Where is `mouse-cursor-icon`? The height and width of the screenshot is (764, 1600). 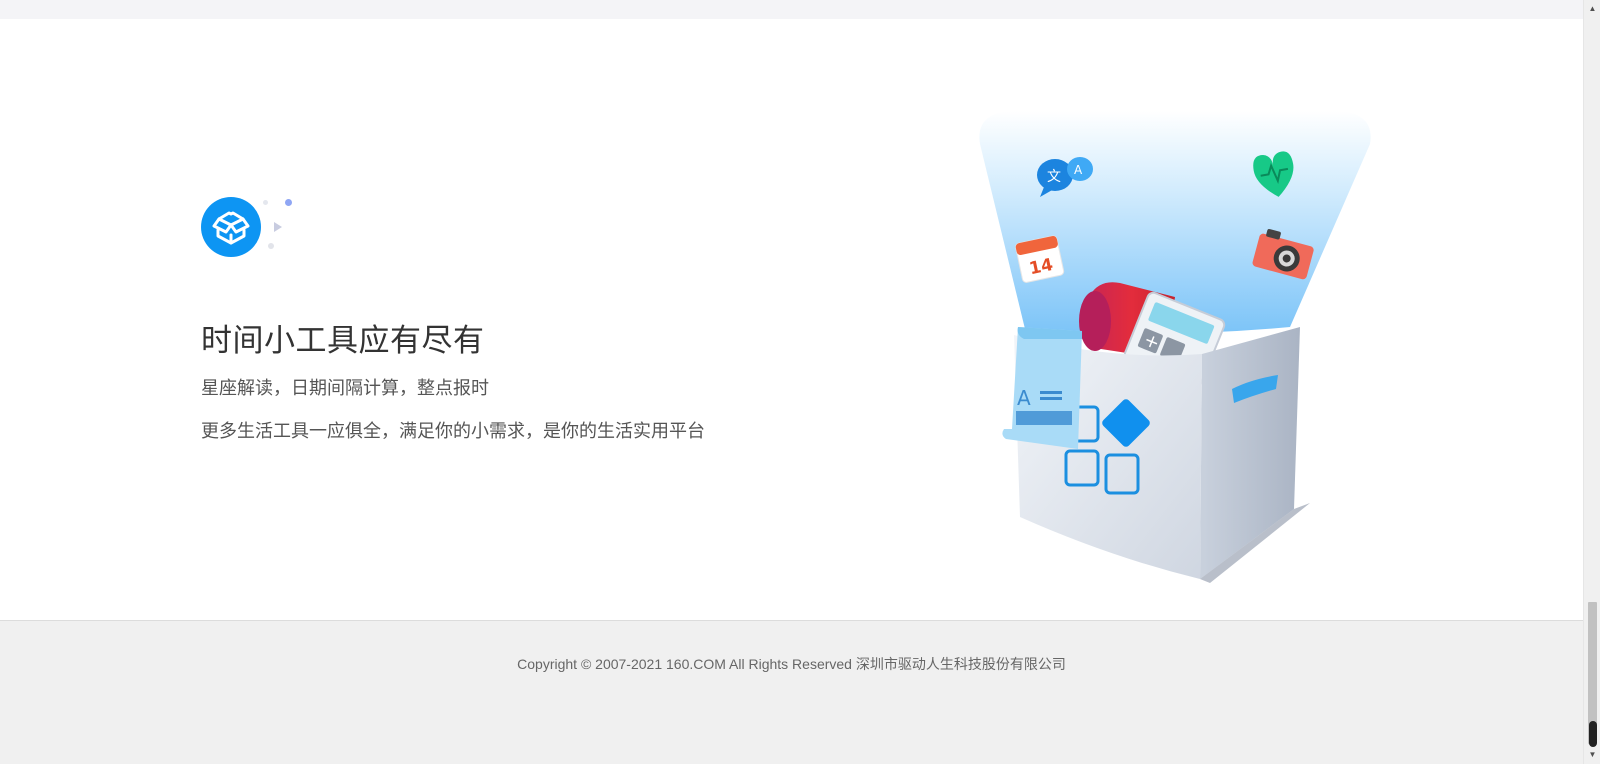 mouse-cursor-icon is located at coordinates (1593, 734).